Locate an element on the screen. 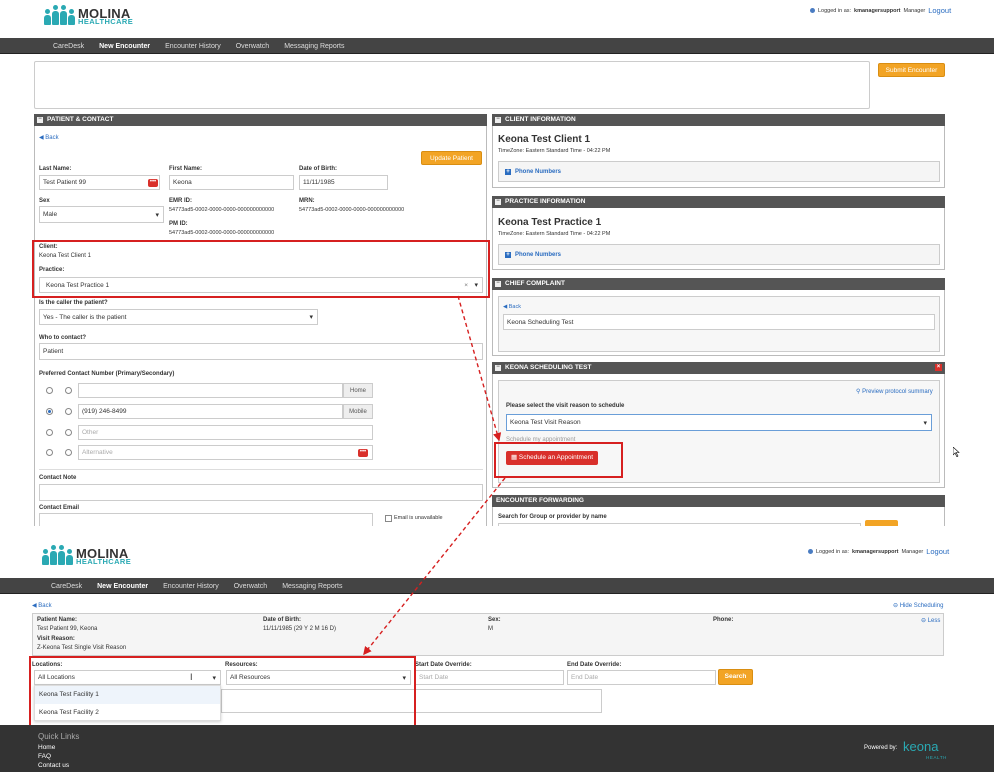 The width and height of the screenshot is (994, 772). footer-contact-link: Contact us is located at coordinates (53, 765).